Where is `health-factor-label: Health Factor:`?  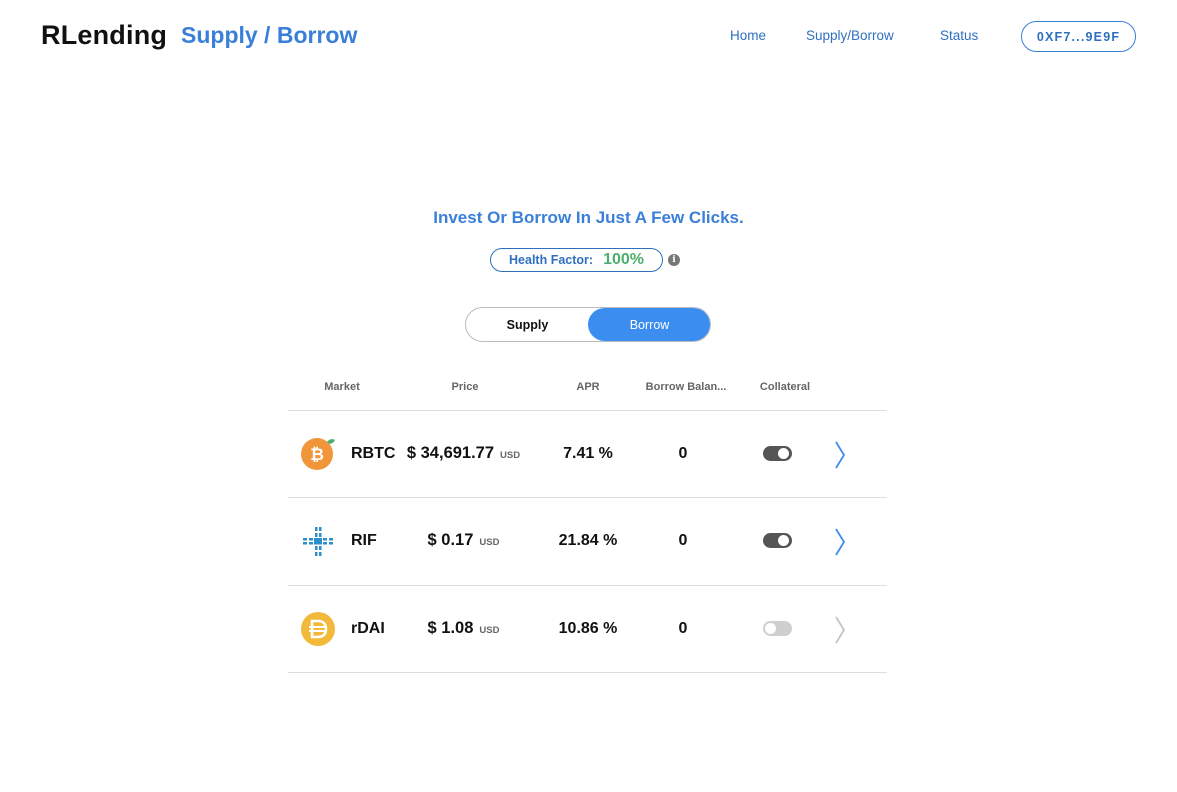 health-factor-label: Health Factor: is located at coordinates (551, 260).